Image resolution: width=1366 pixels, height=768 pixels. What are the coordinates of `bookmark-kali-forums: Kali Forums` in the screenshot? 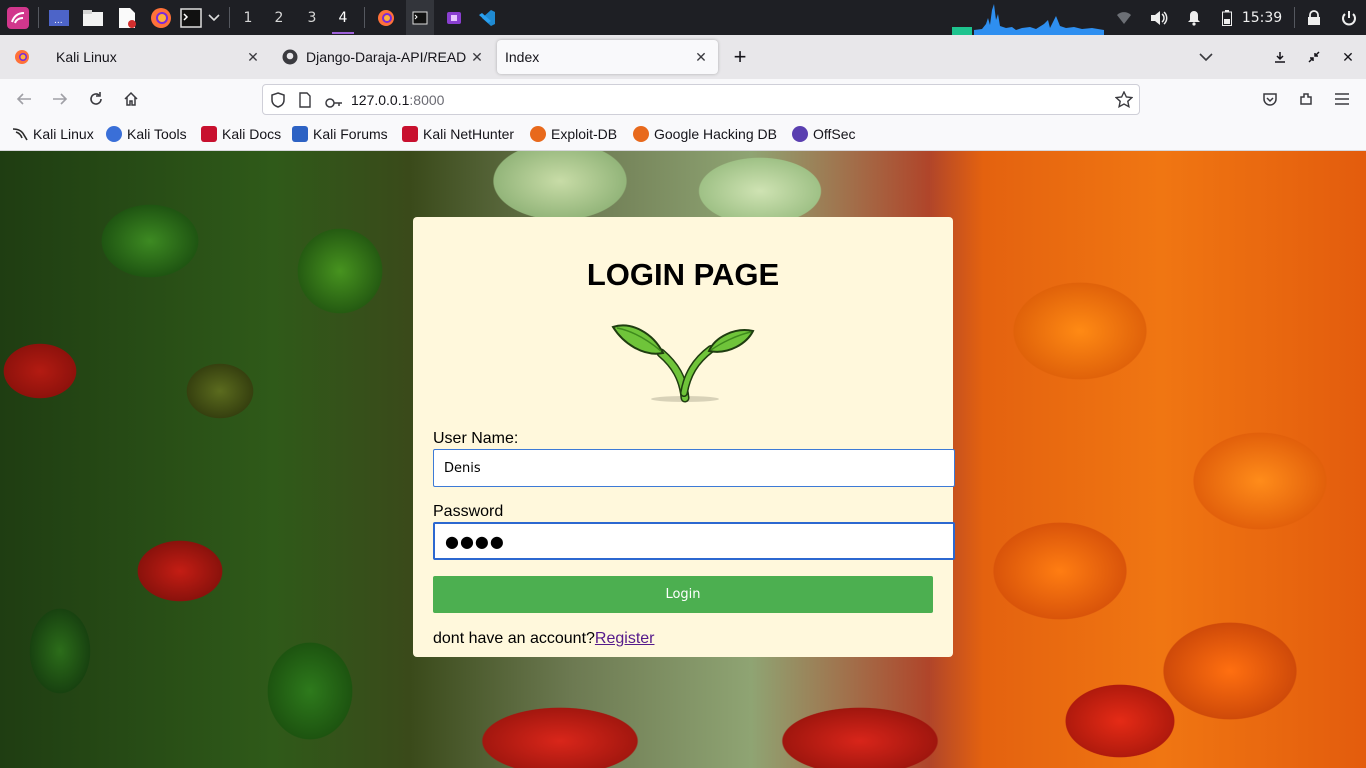 It's located at (340, 134).